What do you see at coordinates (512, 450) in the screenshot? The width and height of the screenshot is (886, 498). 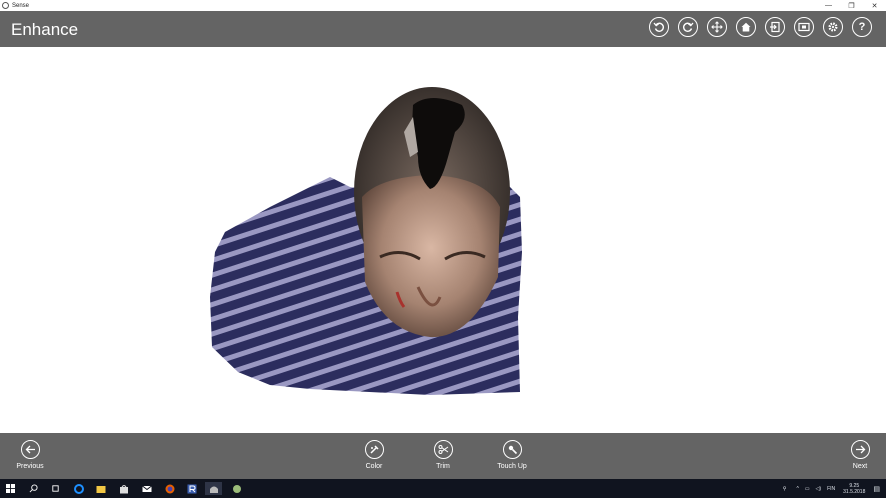 I see `touchup-icon` at bounding box center [512, 450].